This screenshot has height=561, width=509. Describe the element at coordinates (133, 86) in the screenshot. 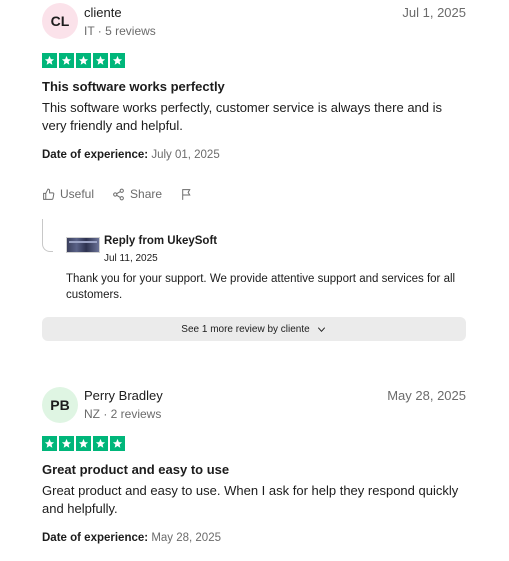

I see `review-title: This software works perfectly` at that location.